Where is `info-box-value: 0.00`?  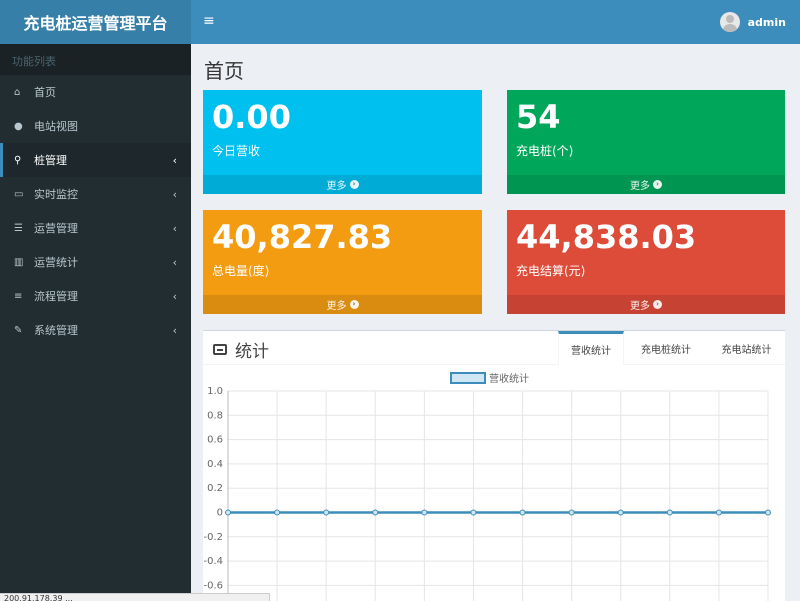
info-box-value: 0.00 is located at coordinates (251, 117).